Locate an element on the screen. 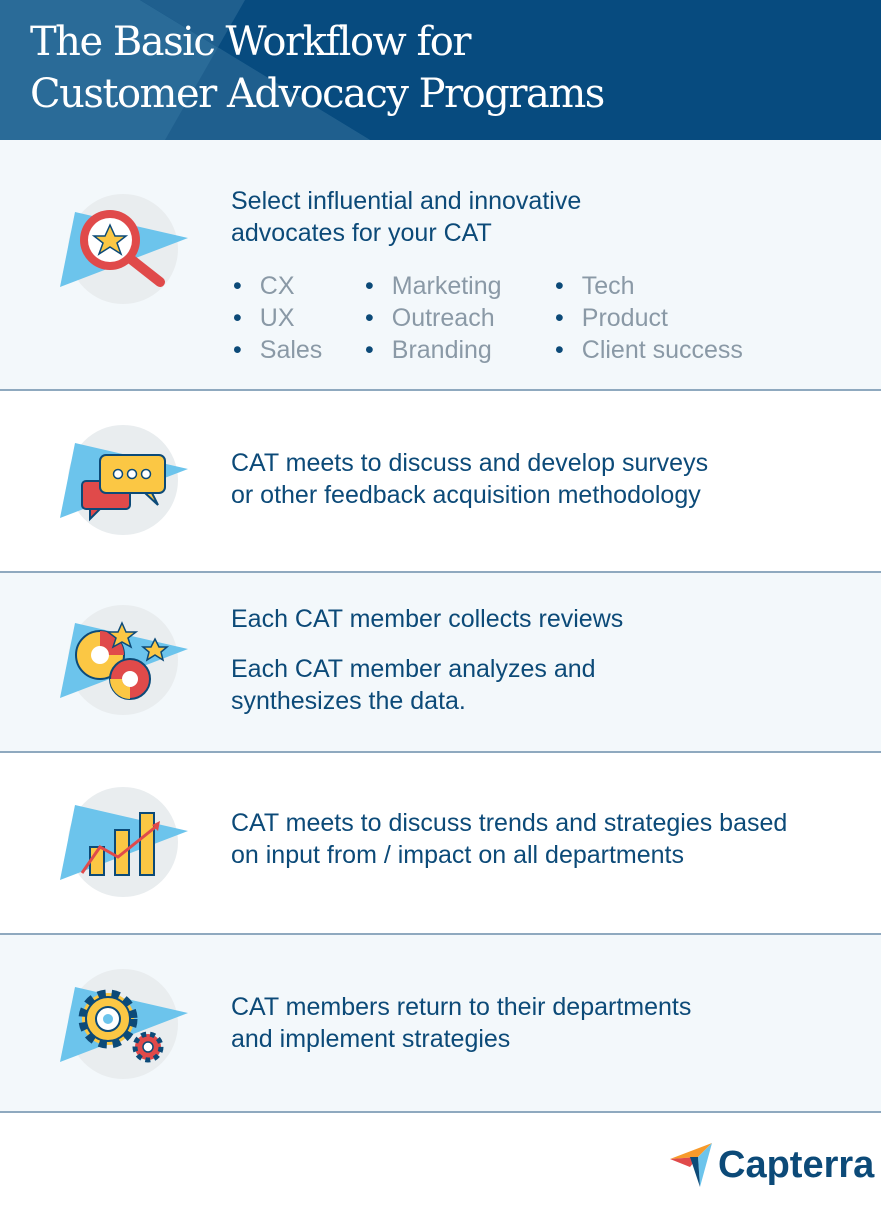 The width and height of the screenshot is (881, 1221). chat-bubbles-icon is located at coordinates (124, 480).